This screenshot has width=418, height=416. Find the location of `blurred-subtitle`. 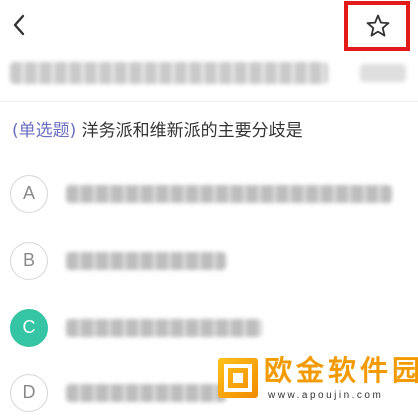

blurred-subtitle is located at coordinates (169, 73).